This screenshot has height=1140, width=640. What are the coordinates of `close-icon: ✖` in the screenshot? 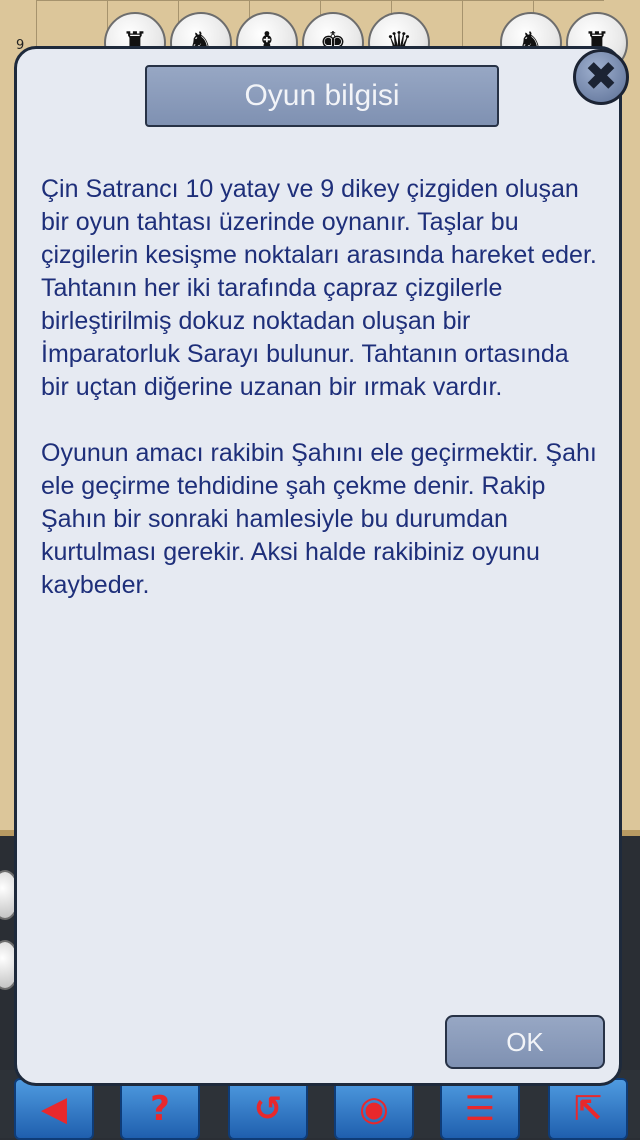 It's located at (601, 77).